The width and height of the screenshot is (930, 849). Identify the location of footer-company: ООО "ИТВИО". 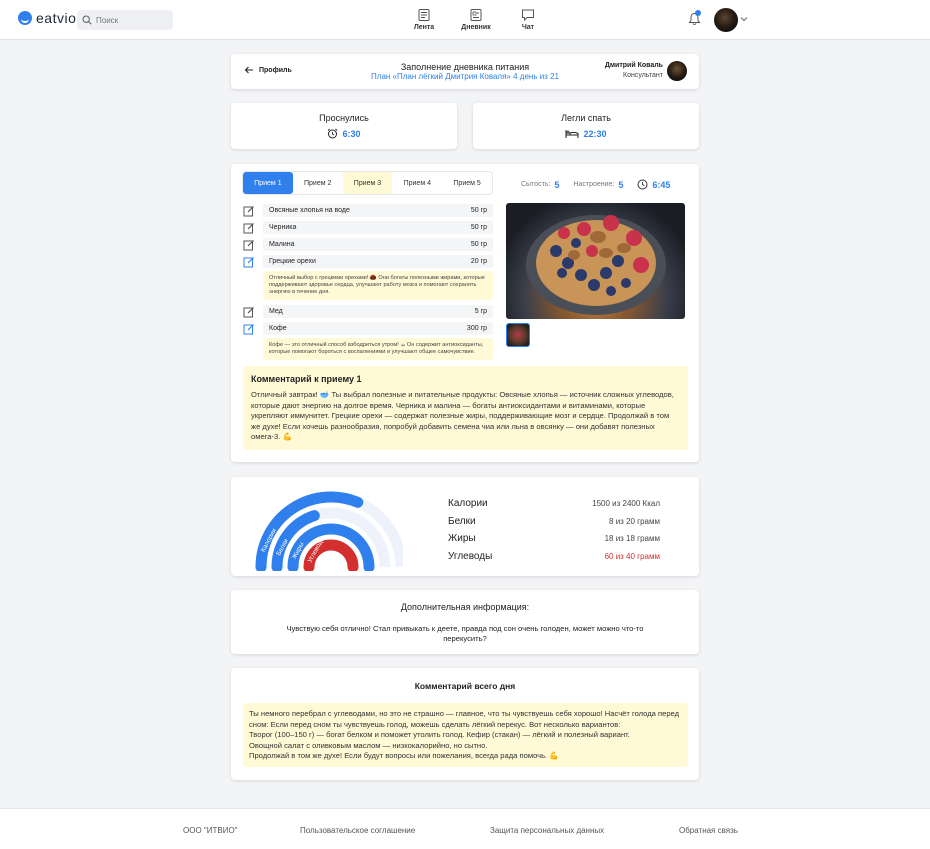
(210, 830).